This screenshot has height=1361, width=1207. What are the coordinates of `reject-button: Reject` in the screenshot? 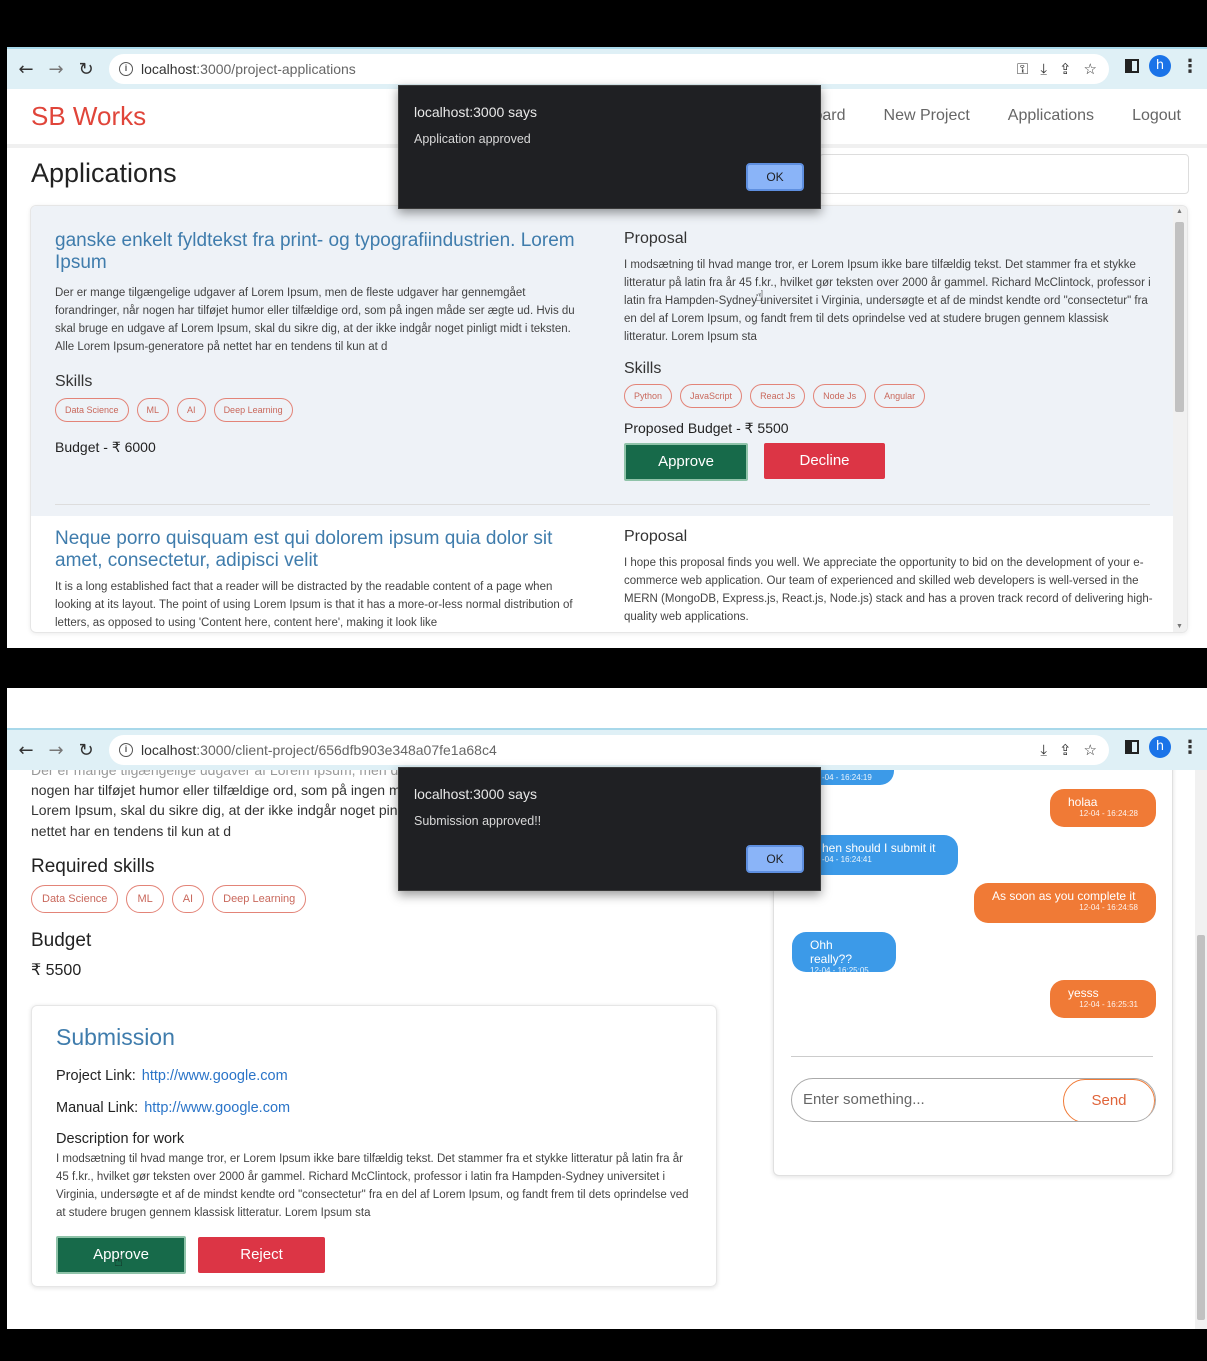 It's located at (261, 1255).